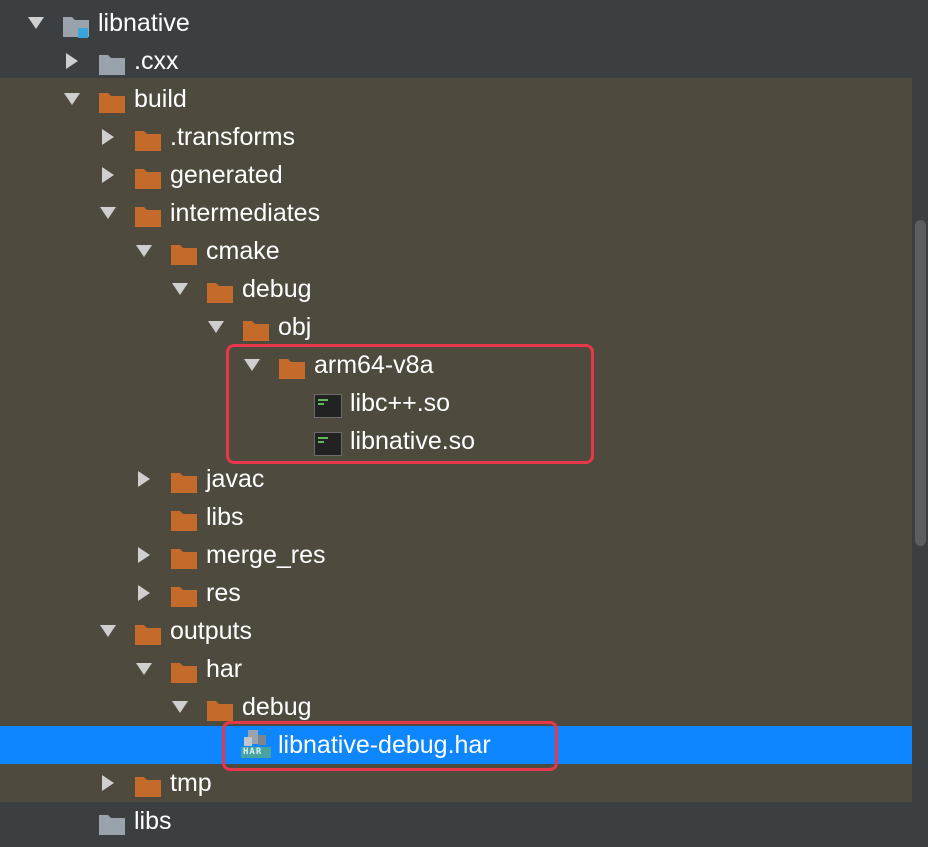 This screenshot has width=928, height=847. Describe the element at coordinates (456, 213) in the screenshot. I see `node-intermediates: intermediates` at that location.